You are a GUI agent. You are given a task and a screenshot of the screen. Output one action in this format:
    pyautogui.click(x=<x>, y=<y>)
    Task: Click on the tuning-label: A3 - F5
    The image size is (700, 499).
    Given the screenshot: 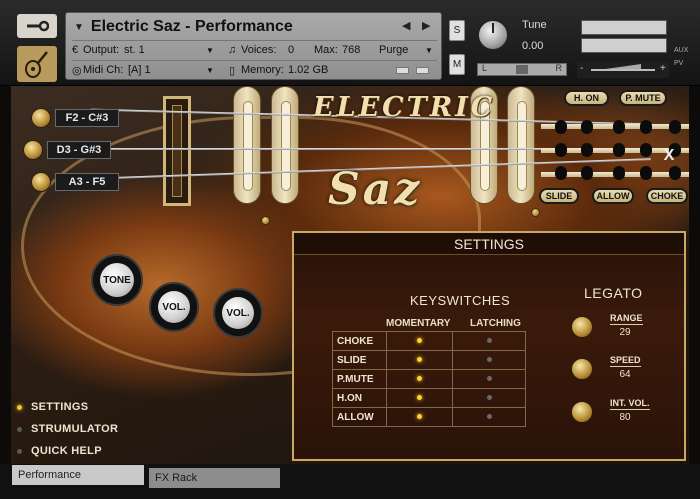 What is the action you would take?
    pyautogui.click(x=87, y=182)
    